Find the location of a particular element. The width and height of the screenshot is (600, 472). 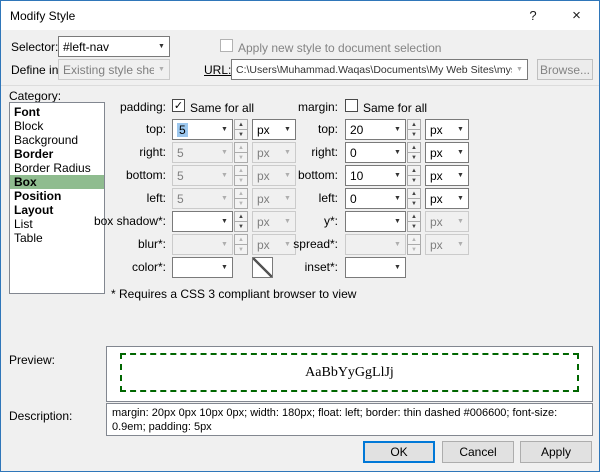

box-shadow-color-input: ▼ is located at coordinates (202, 267).